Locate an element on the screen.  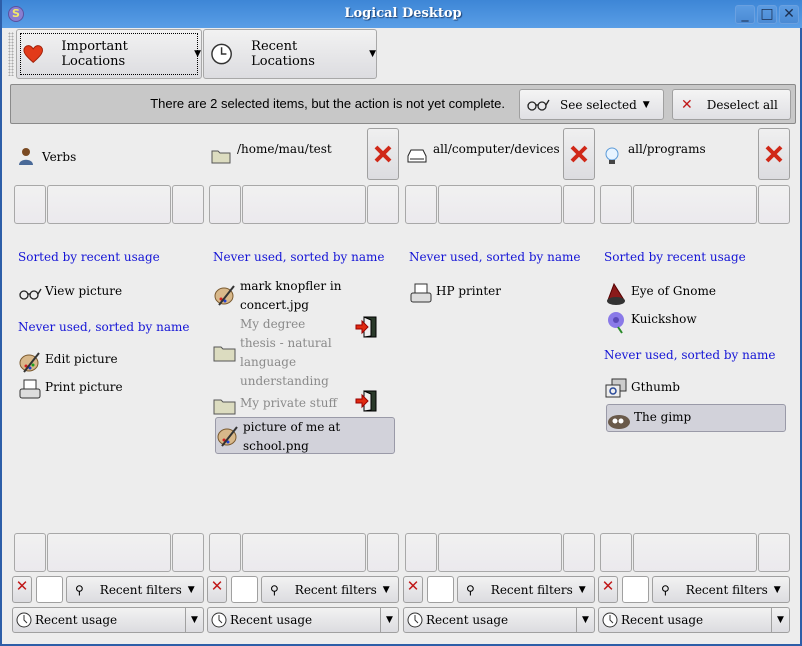
item-label: The gimp is located at coordinates (663, 417).